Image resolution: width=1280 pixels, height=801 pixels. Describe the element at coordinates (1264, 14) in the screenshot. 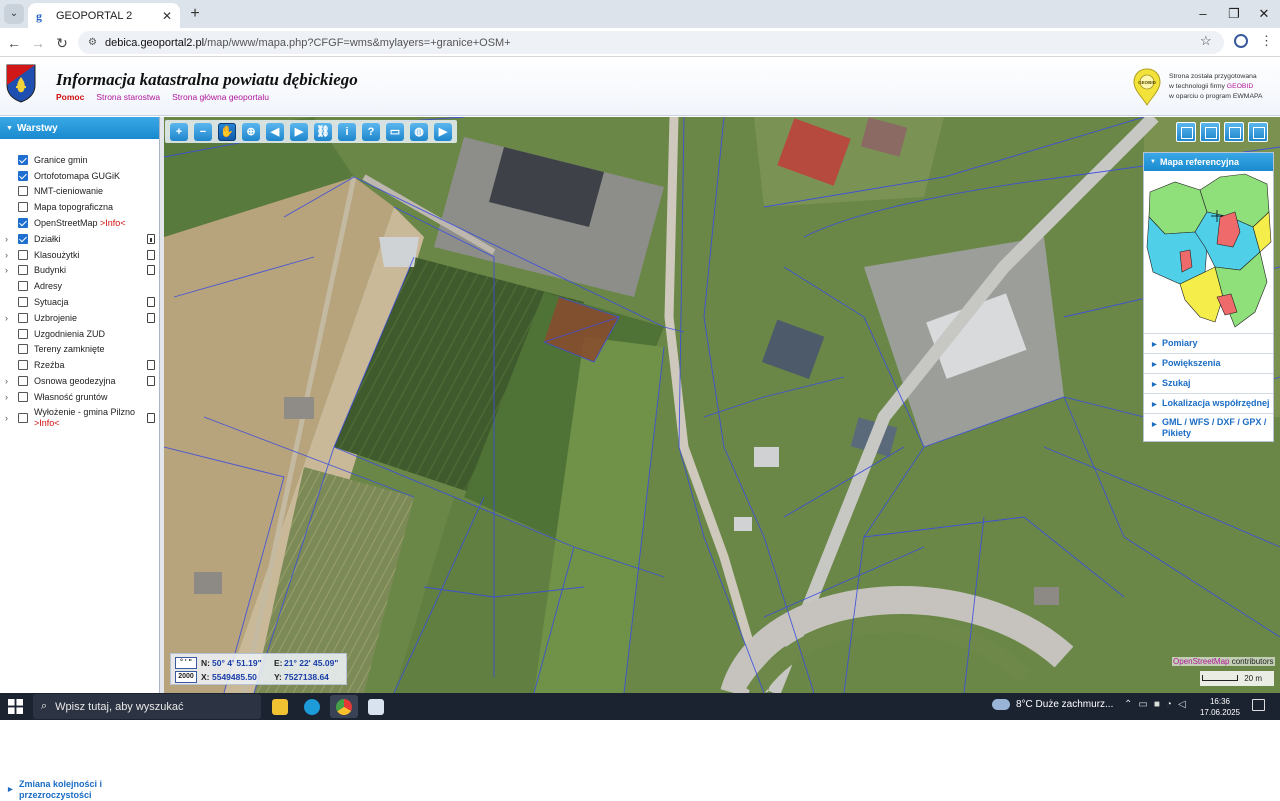

I see `close-window-button: ✕` at that location.